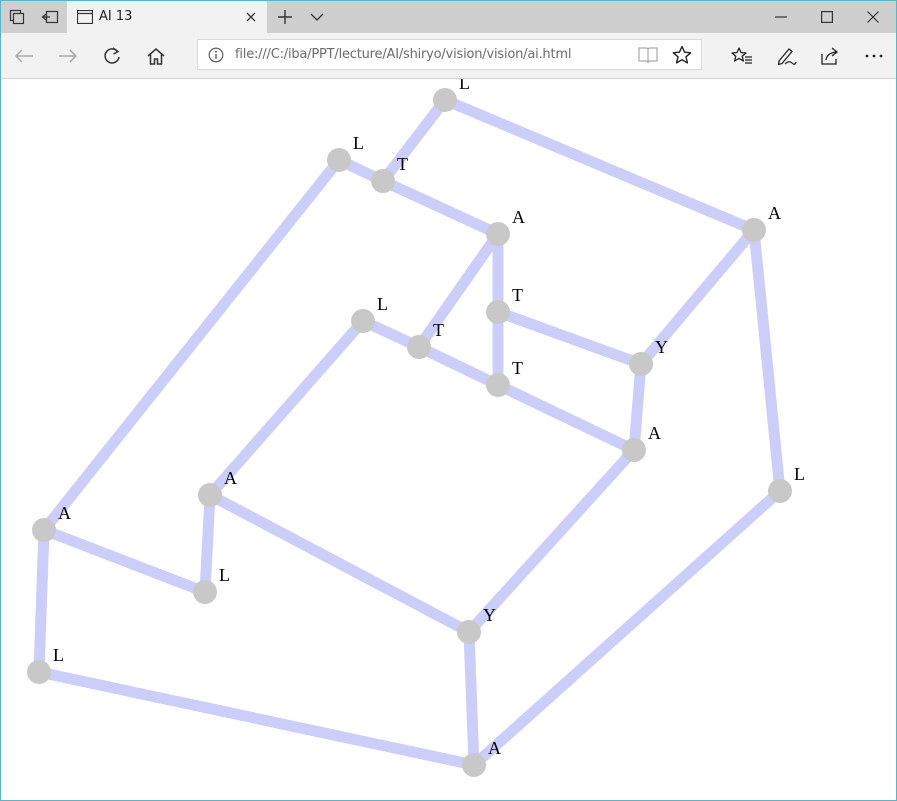 This screenshot has width=897, height=801. What do you see at coordinates (518, 217) in the screenshot?
I see `junction-label-3: A` at bounding box center [518, 217].